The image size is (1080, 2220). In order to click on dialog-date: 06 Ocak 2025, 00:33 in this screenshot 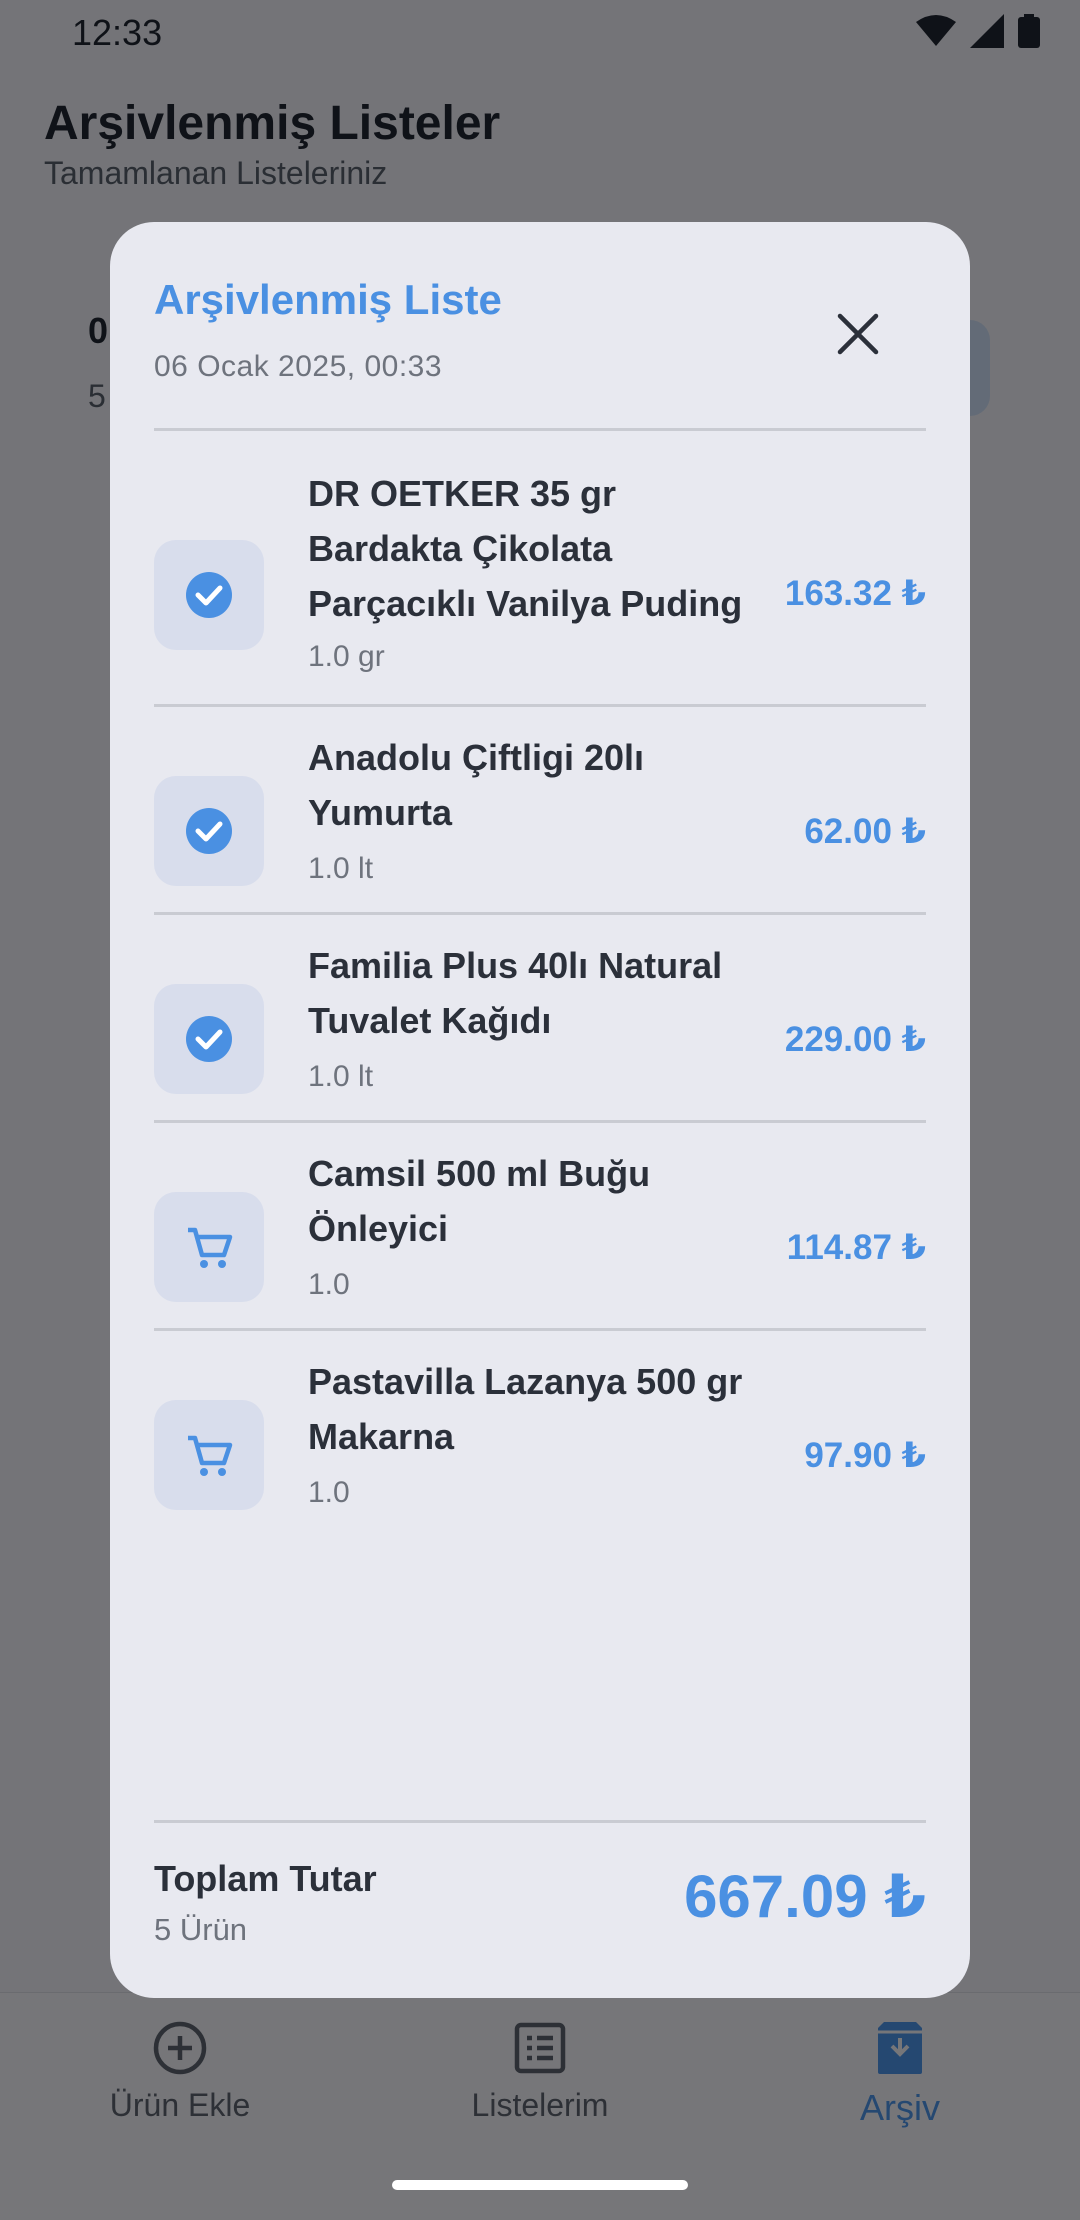, I will do `click(298, 366)`.